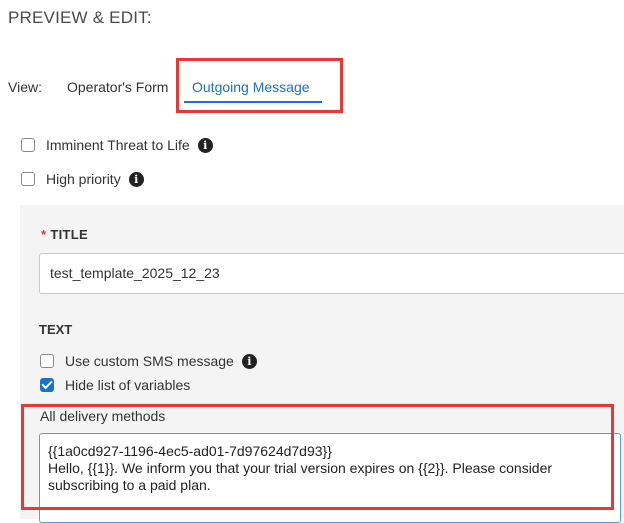  What do you see at coordinates (190, 451) in the screenshot?
I see `message-line: {{1a0cd927-1196-4ec5-ad01-7d97624d7d93}}` at bounding box center [190, 451].